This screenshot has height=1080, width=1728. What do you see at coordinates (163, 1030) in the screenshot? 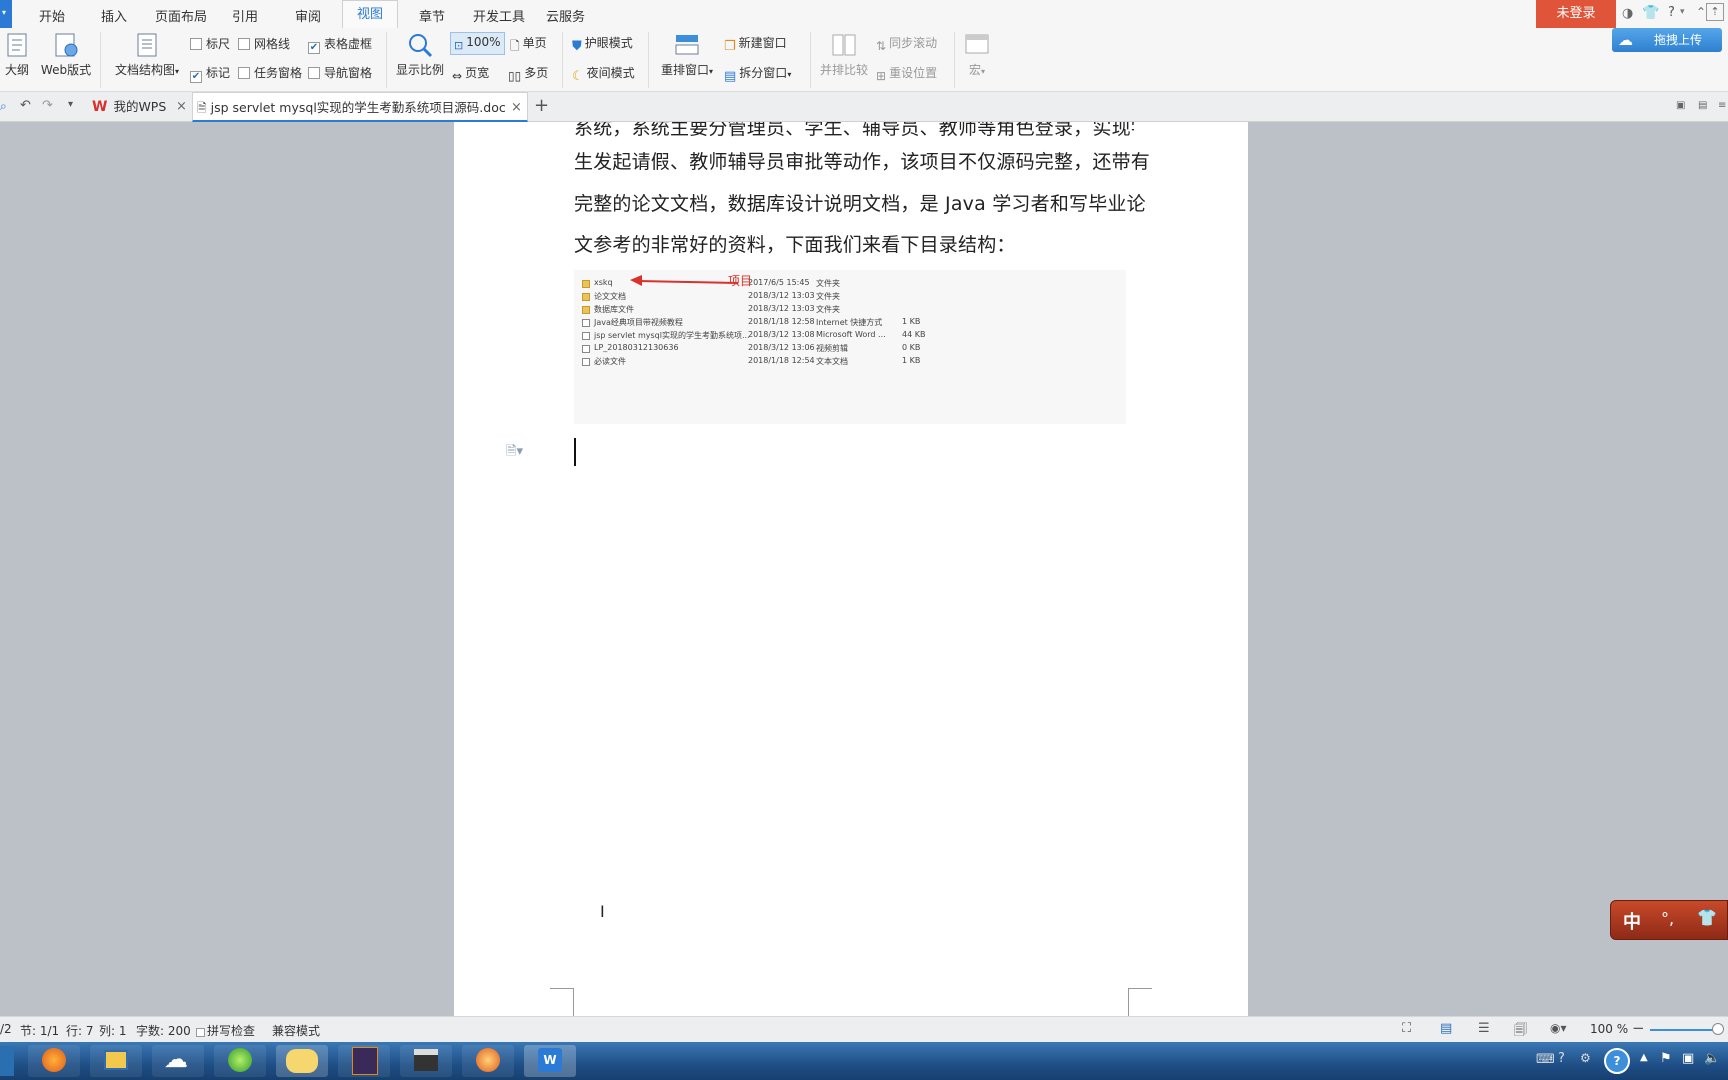
I see `status-word-count: 字数: 200` at bounding box center [163, 1030].